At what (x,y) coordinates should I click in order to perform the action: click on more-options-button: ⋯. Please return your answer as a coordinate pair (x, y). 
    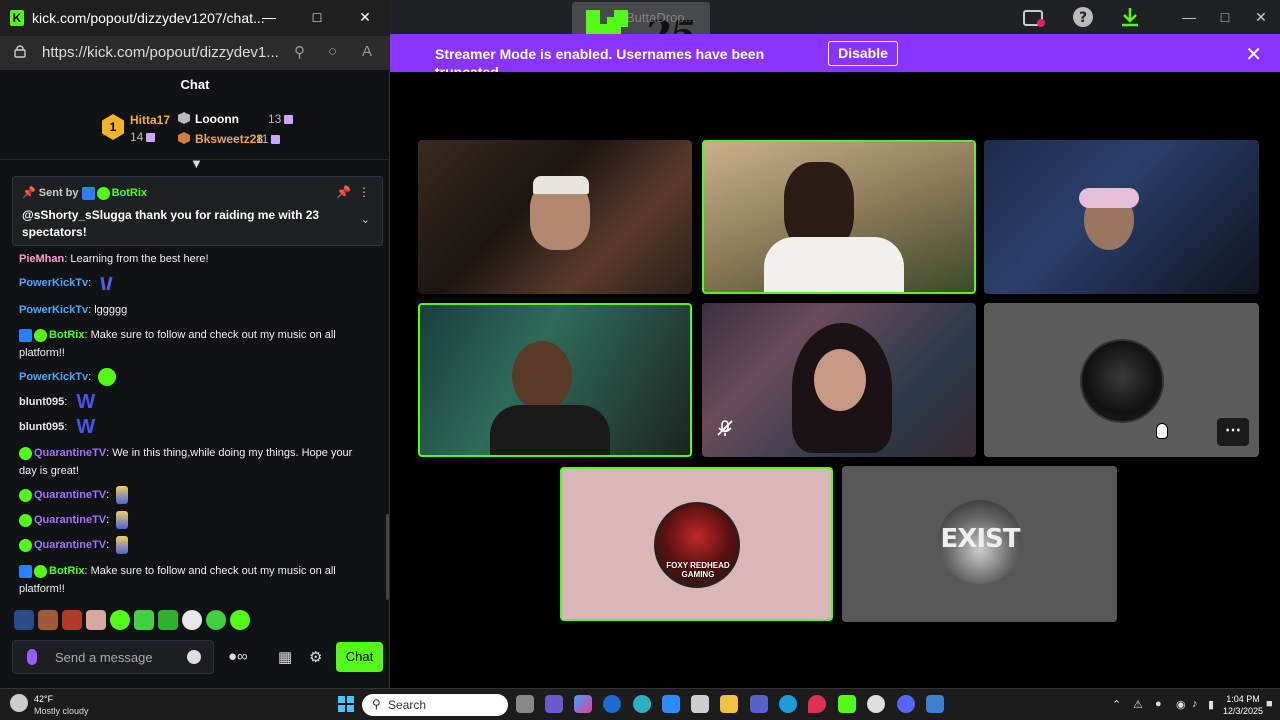
    Looking at the image, I should click on (1233, 432).